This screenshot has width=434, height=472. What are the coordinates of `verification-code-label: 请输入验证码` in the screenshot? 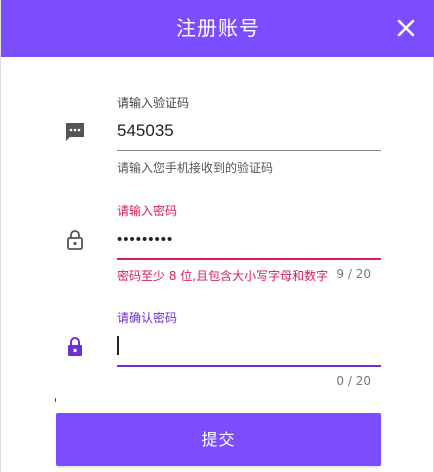 It's located at (153, 103).